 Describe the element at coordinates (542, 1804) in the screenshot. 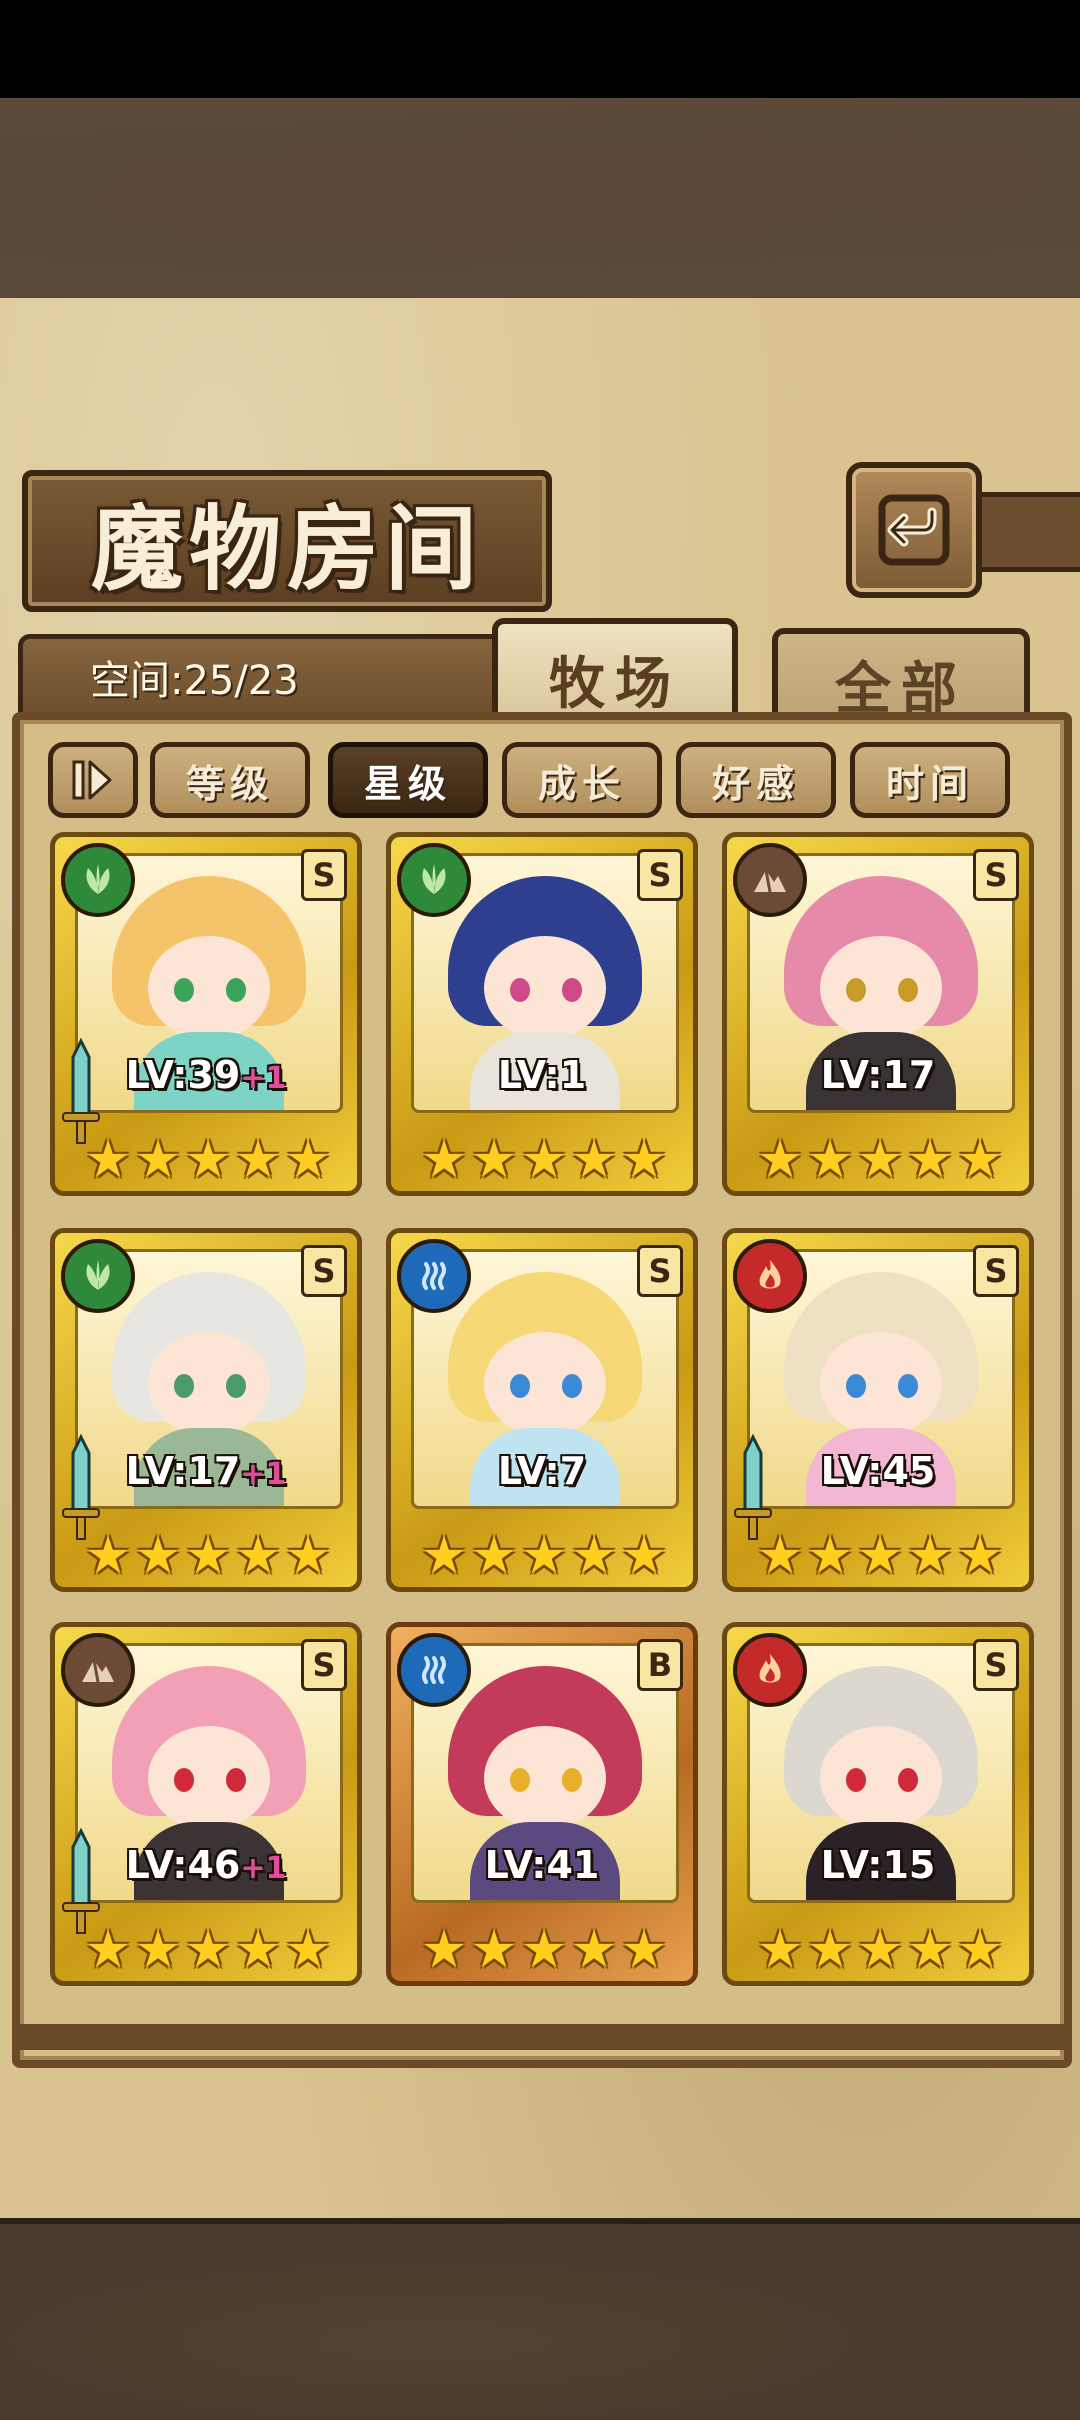

I see `monster-card: B LV:41 ★ ★ ★ ★ ★` at that location.